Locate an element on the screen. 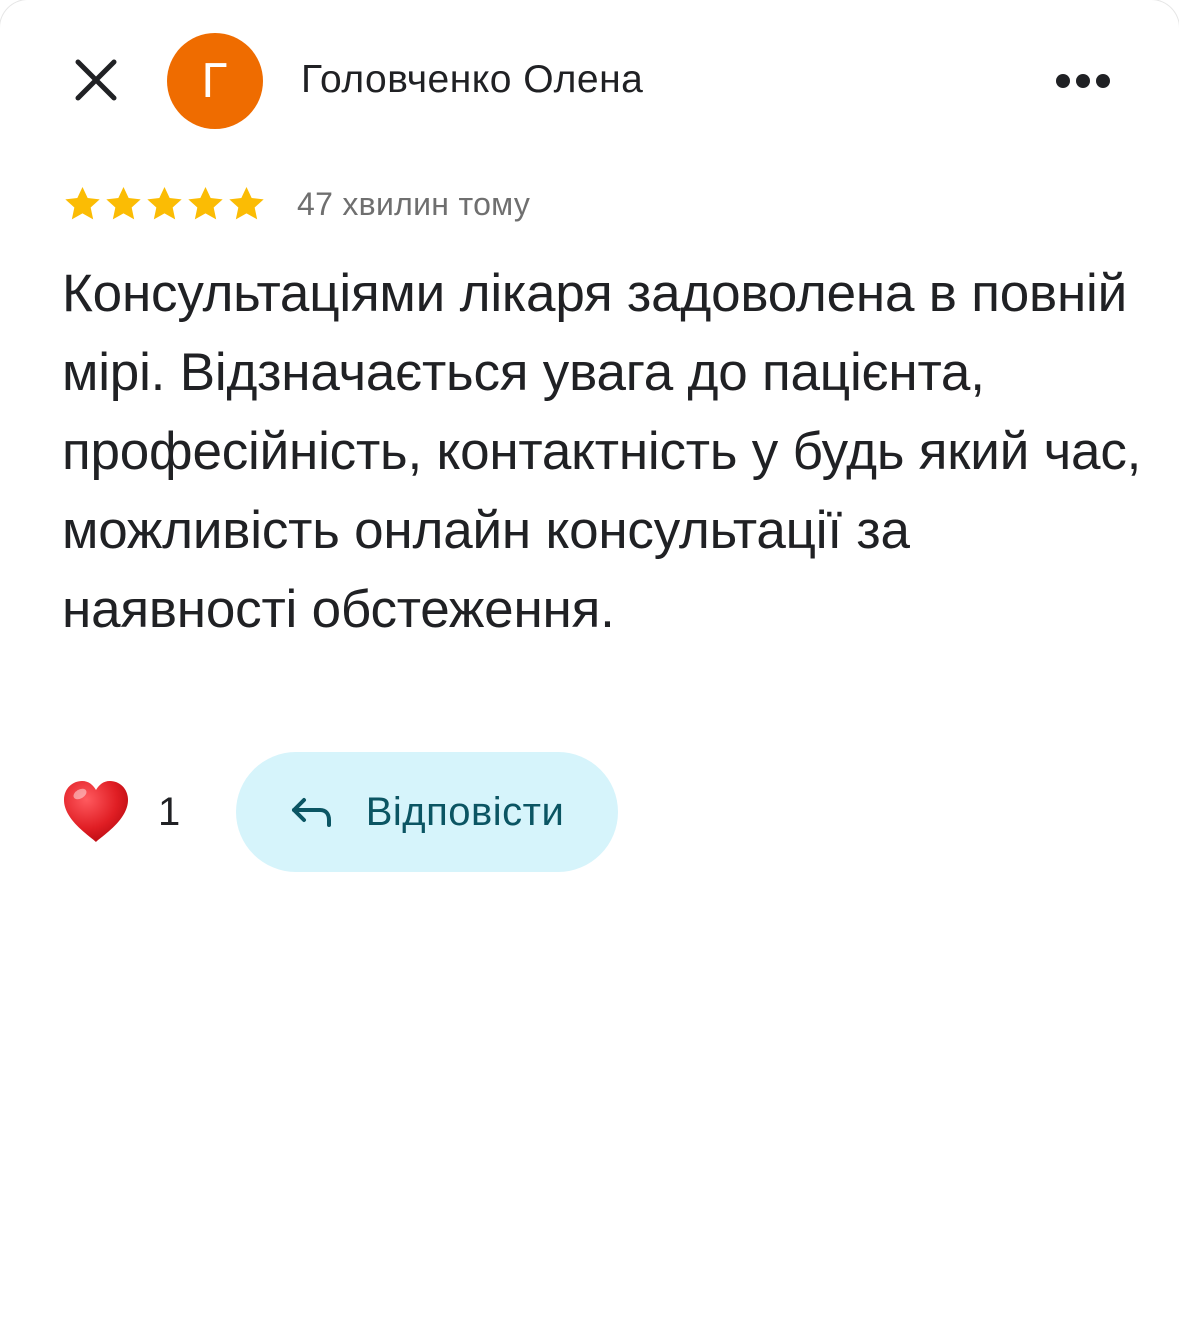 This screenshot has height=1329, width=1179. like-count: 1 is located at coordinates (169, 811).